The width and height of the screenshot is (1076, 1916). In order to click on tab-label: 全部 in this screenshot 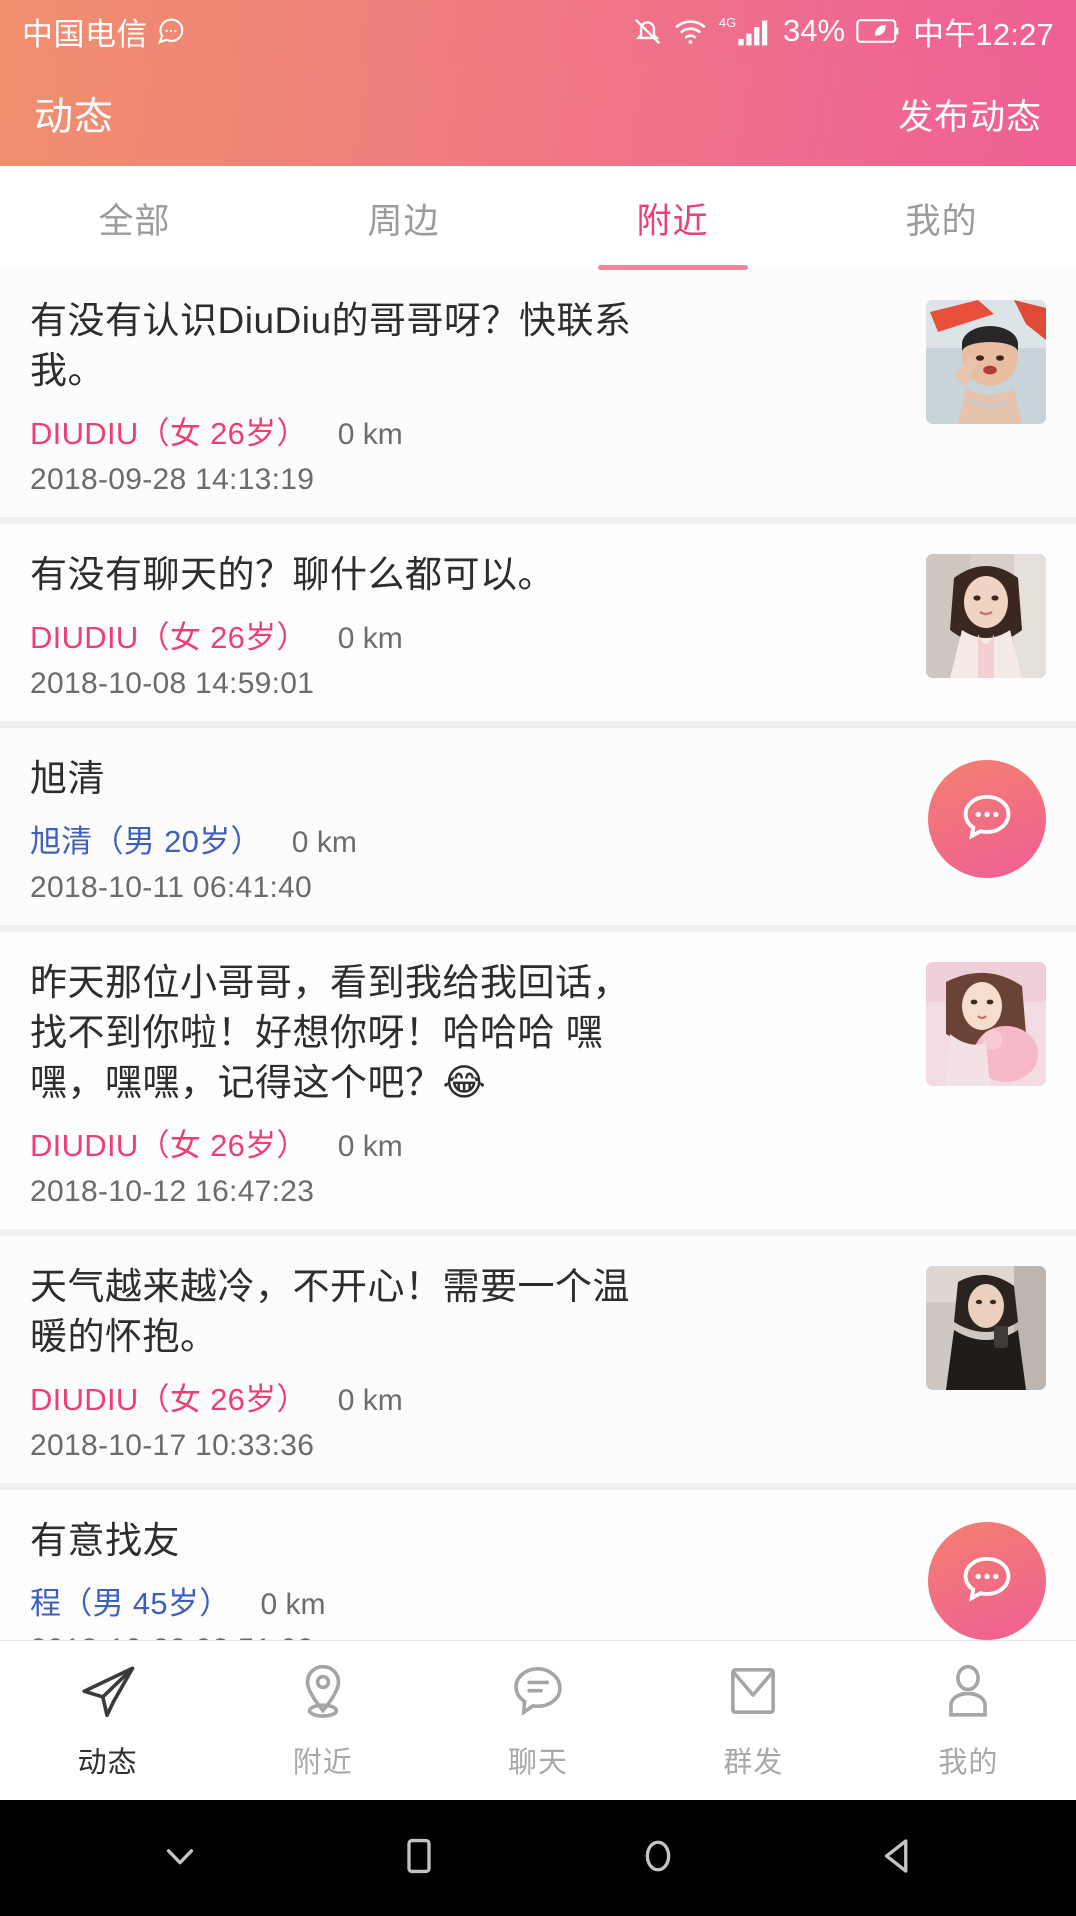, I will do `click(134, 221)`.